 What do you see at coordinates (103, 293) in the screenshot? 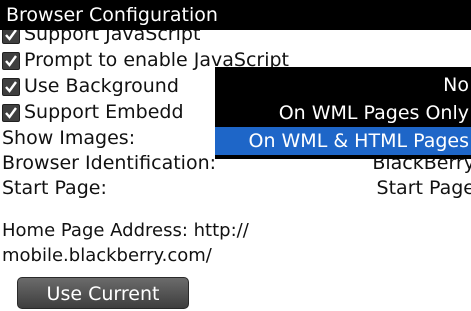
I see `use-current-button: Use Current` at bounding box center [103, 293].